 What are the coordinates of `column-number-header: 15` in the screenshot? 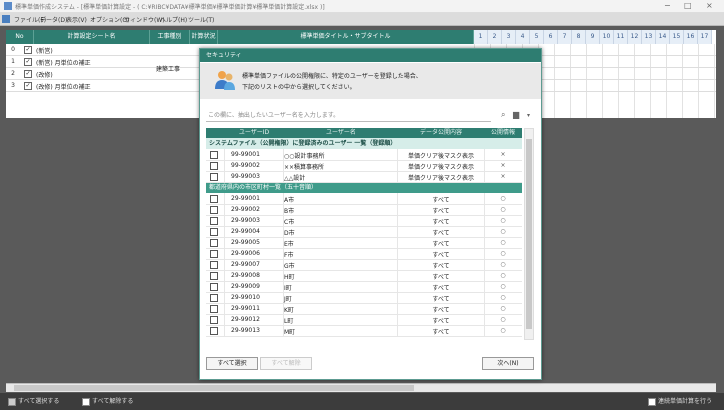 It's located at (677, 37).